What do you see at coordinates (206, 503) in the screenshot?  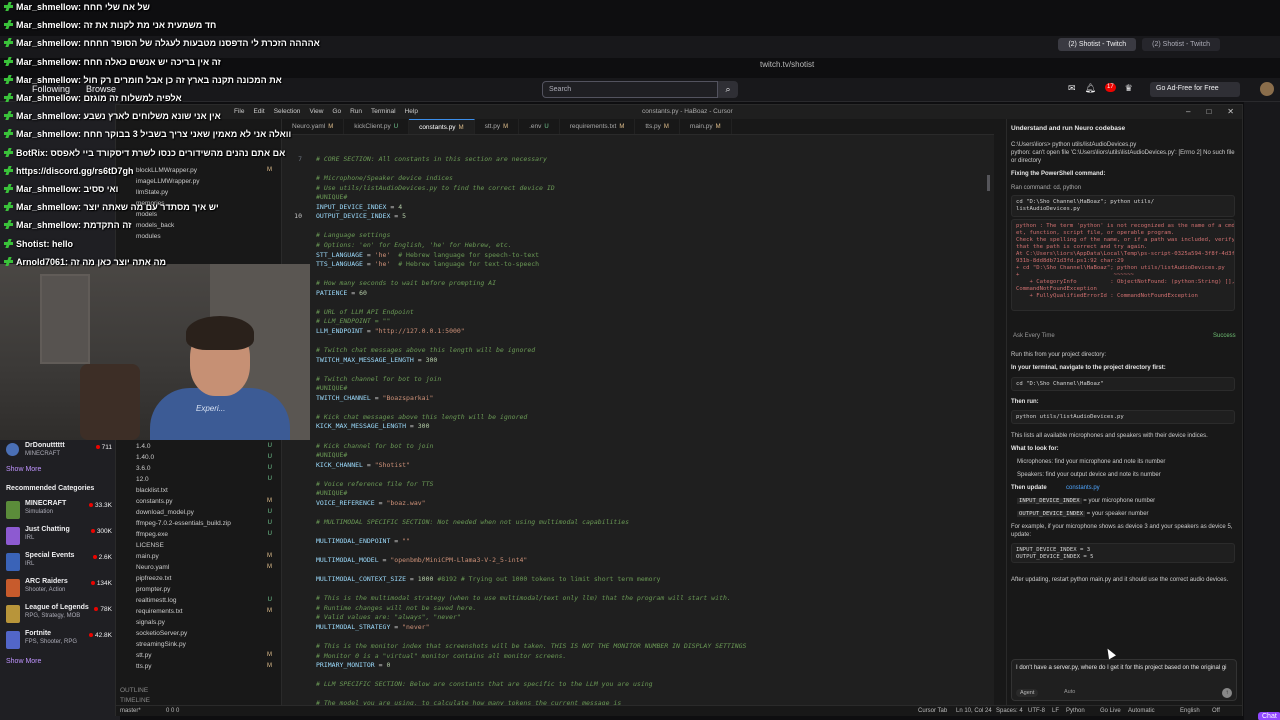 I see `explorer-item: constants.py M` at bounding box center [206, 503].